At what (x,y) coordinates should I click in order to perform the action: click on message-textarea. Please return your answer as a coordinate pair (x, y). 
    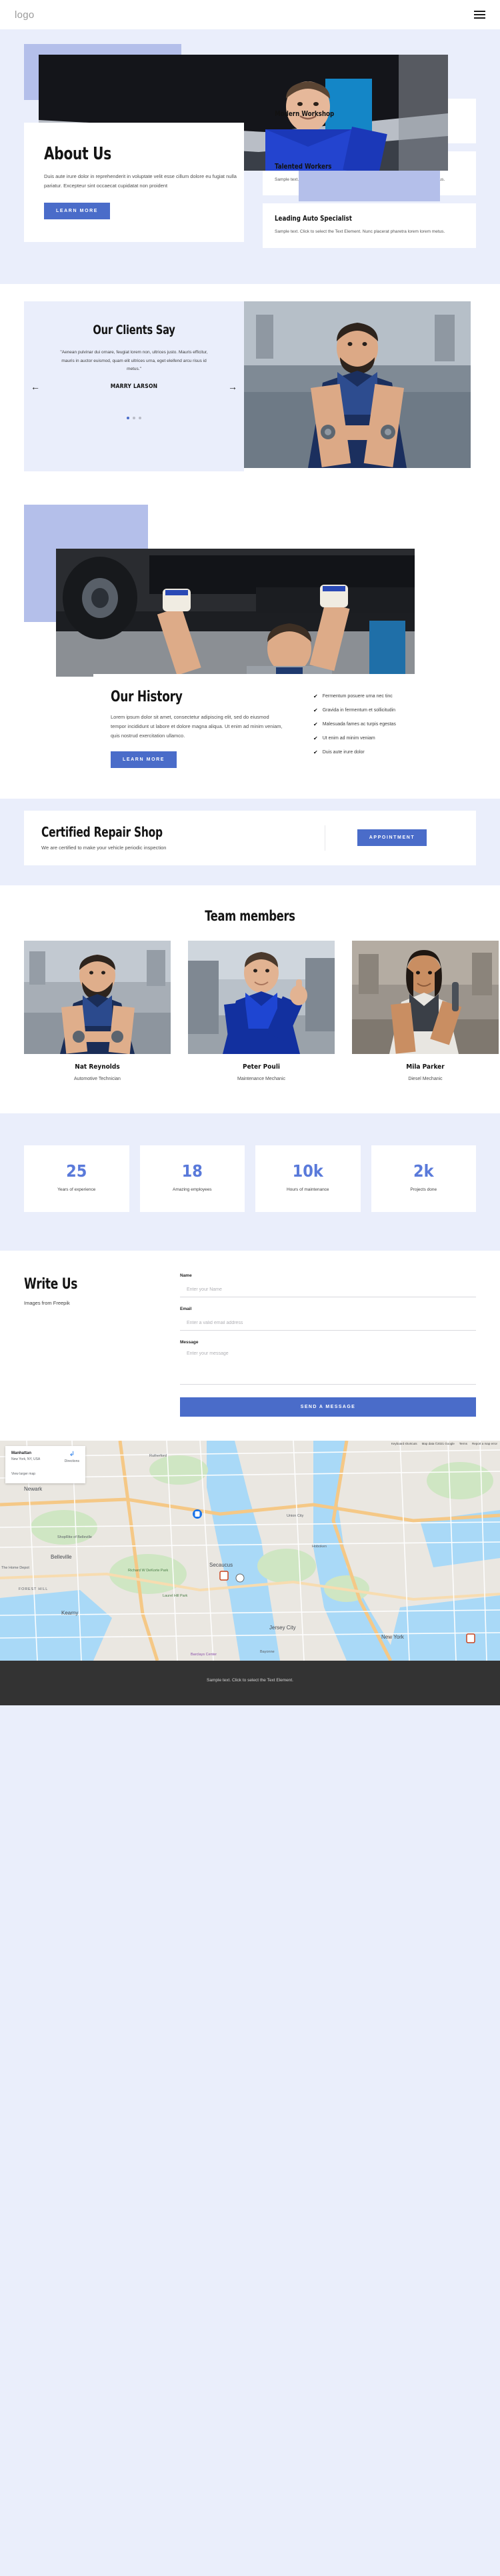
    Looking at the image, I should click on (328, 1366).